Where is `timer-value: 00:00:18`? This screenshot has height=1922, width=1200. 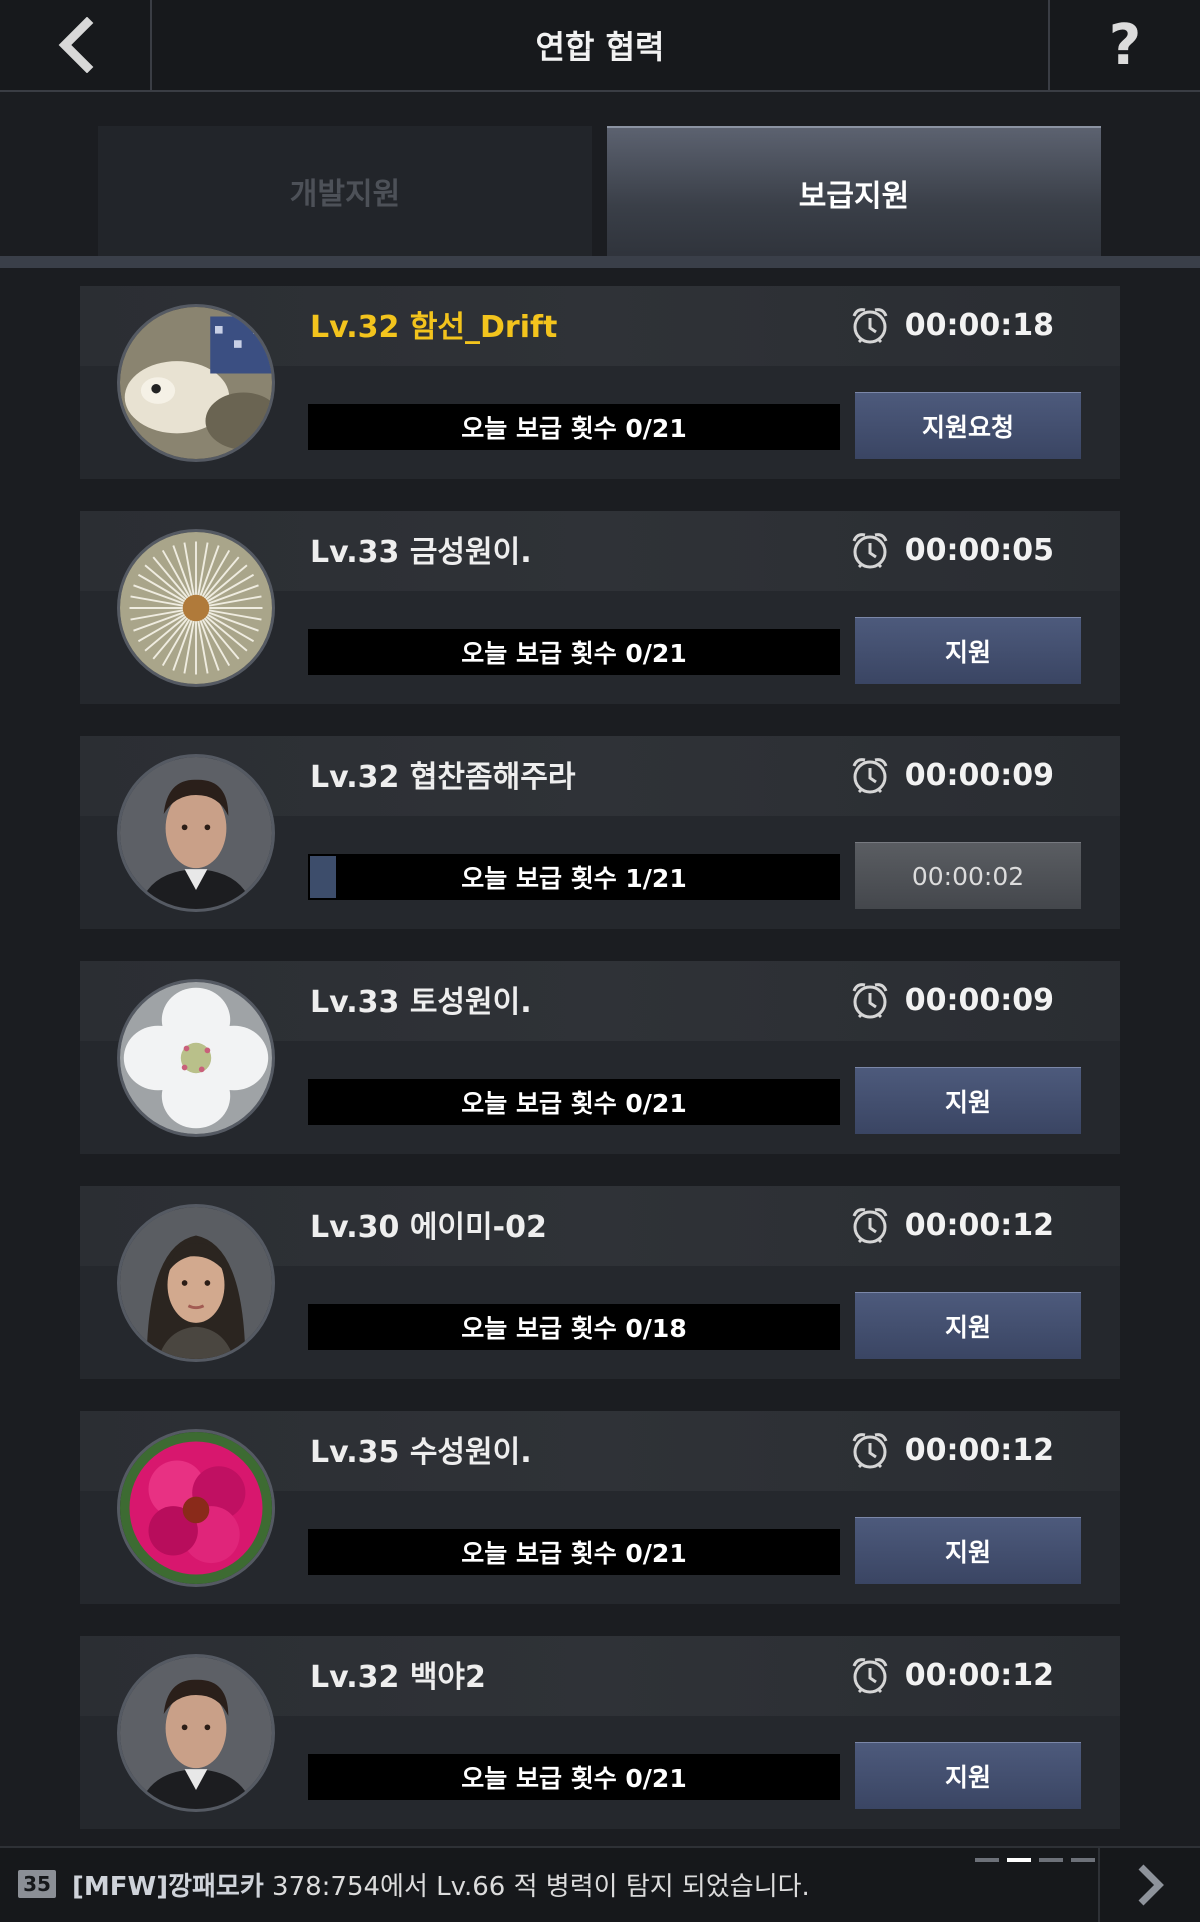 timer-value: 00:00:18 is located at coordinates (979, 325).